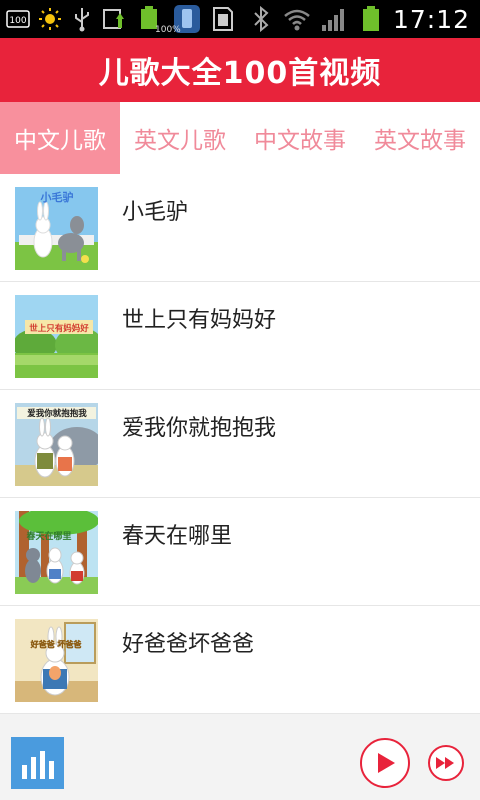 The height and width of the screenshot is (800, 480). I want to click on tab-chinese-stories: 中文故事, so click(300, 138).